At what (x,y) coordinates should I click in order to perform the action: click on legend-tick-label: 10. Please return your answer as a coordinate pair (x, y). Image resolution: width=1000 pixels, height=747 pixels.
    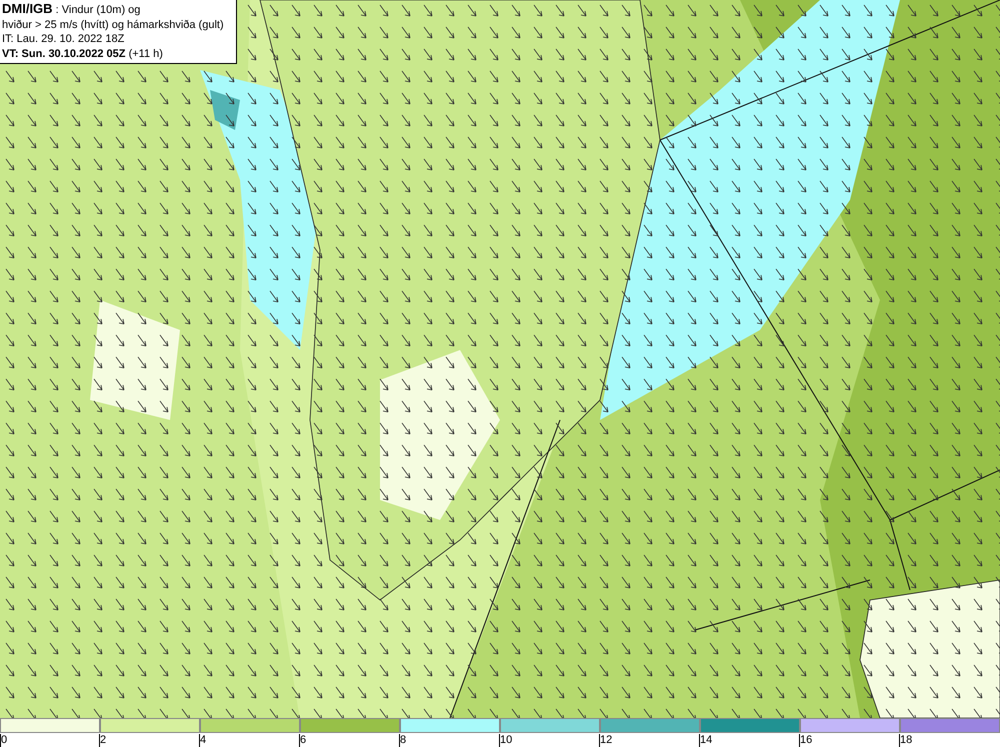
    Looking at the image, I should click on (505, 740).